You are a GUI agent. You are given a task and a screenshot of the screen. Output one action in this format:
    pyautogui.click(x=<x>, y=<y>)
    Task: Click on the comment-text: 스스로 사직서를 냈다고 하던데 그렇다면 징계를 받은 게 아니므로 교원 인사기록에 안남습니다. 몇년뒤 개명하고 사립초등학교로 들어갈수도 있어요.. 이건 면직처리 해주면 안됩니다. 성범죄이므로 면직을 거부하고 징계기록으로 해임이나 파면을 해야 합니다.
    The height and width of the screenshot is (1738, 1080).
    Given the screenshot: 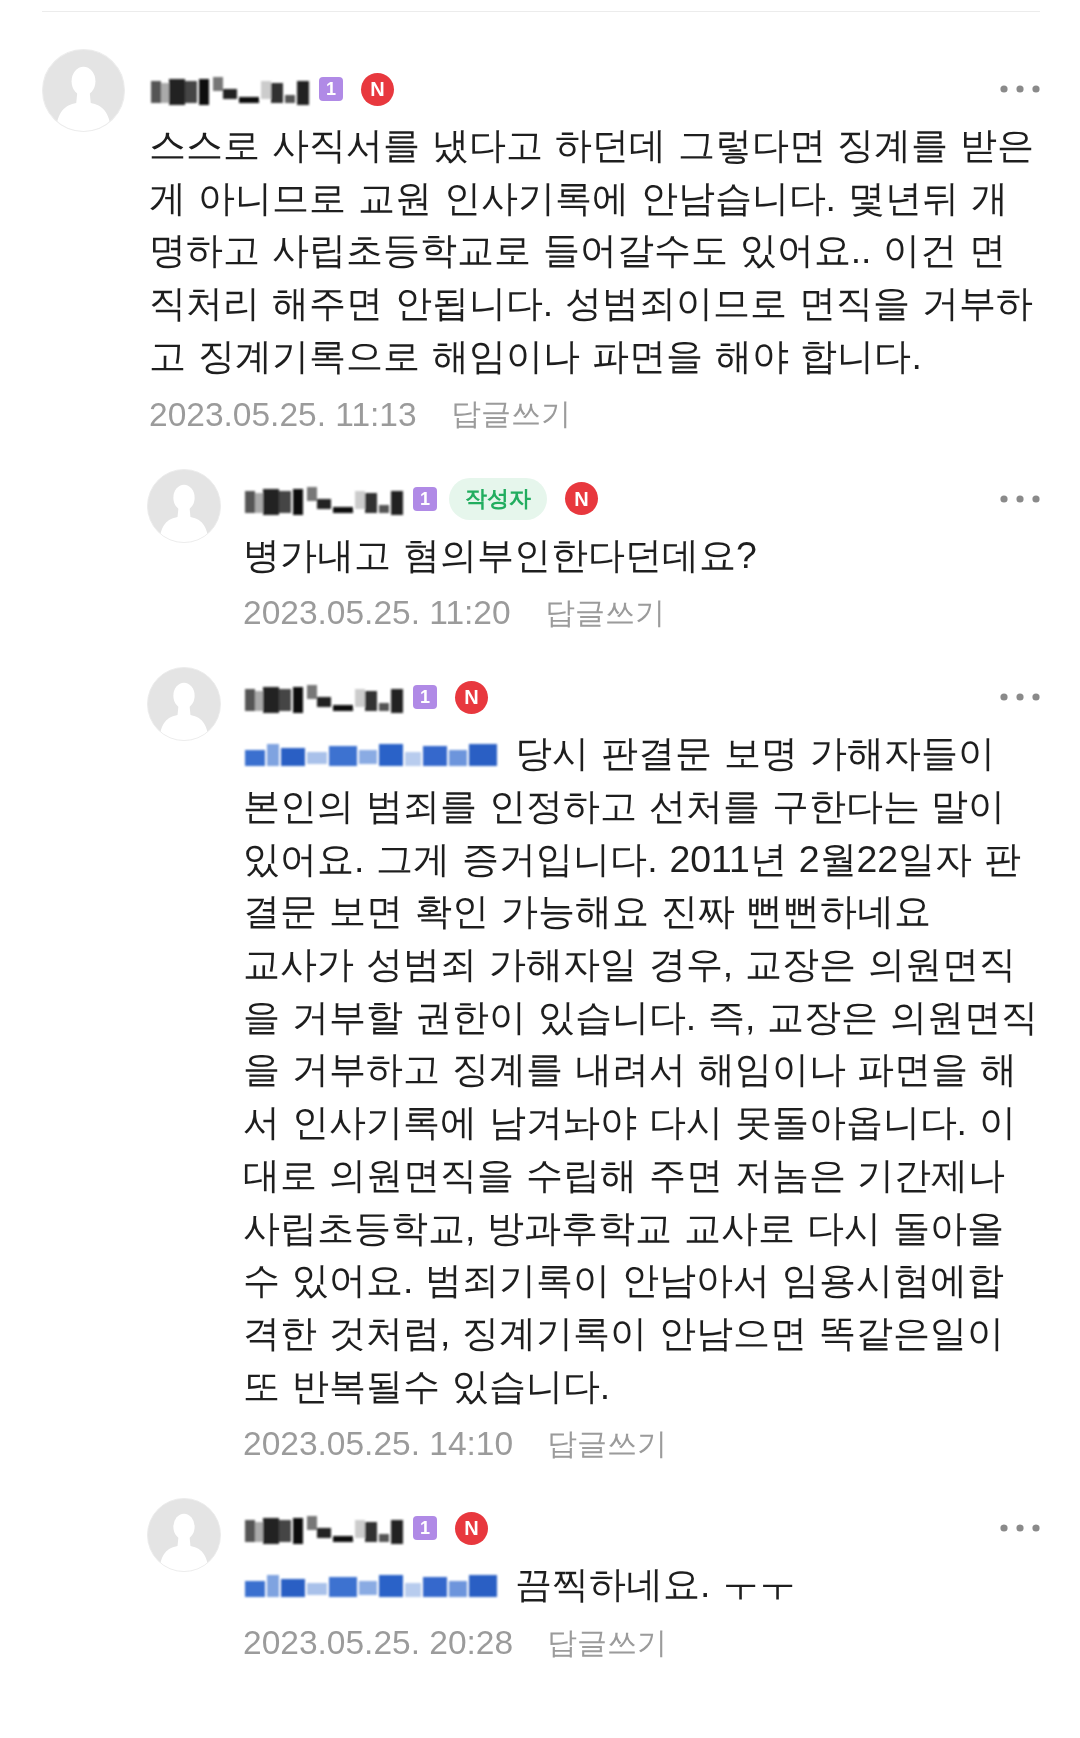 What is the action you would take?
    pyautogui.click(x=592, y=250)
    